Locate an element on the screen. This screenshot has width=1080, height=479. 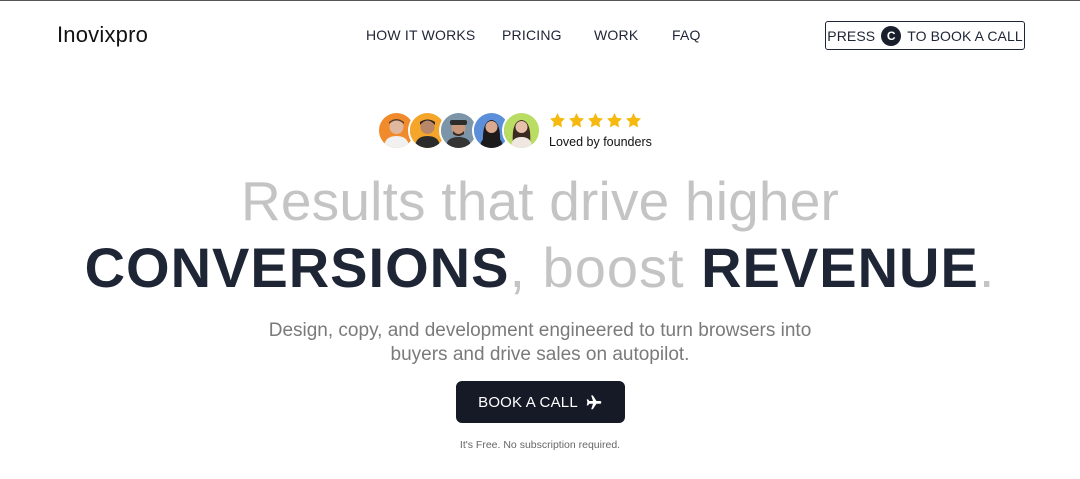
loved-by-founders-label: Loved by founders is located at coordinates (600, 142).